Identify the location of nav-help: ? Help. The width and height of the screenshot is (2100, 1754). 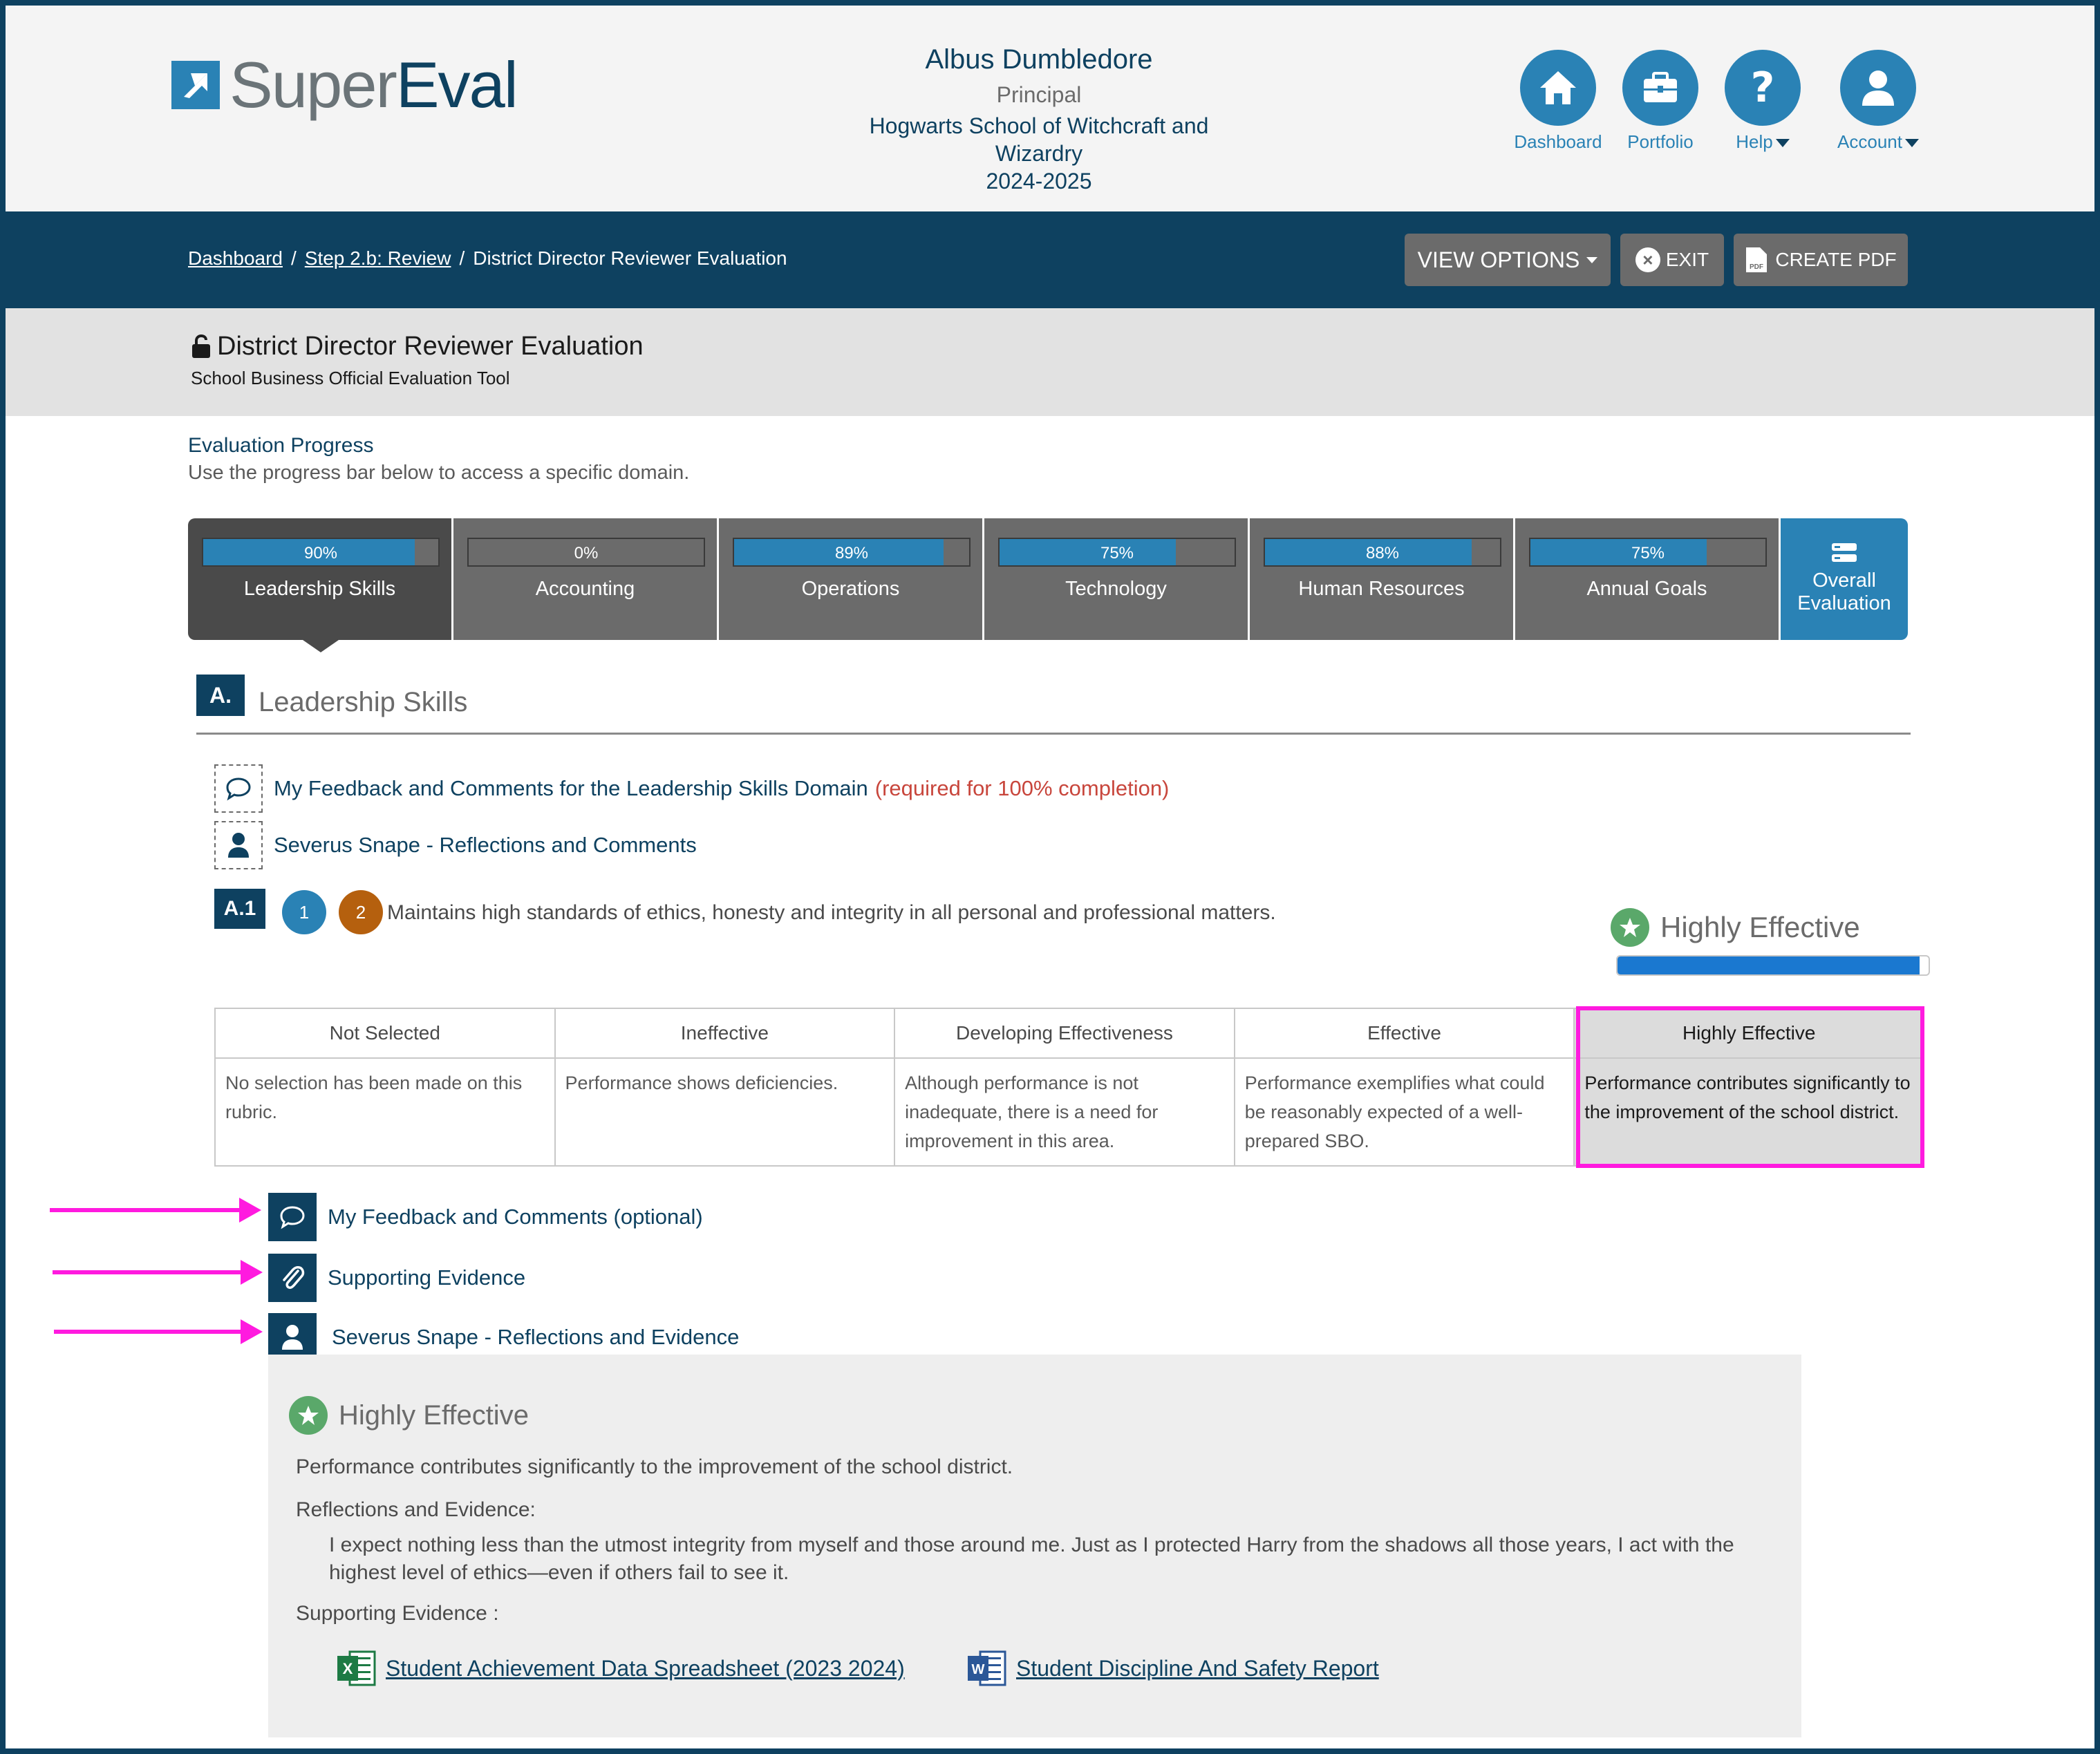
(1763, 101).